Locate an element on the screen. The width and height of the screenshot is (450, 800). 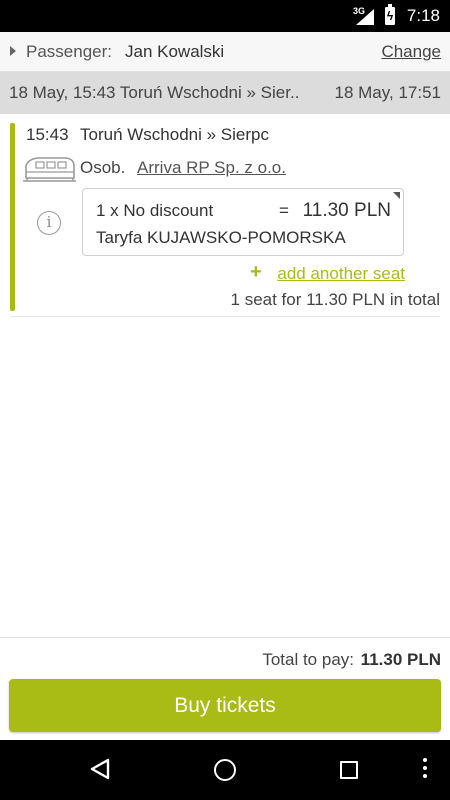
overflow-menu-icon is located at coordinates (425, 770).